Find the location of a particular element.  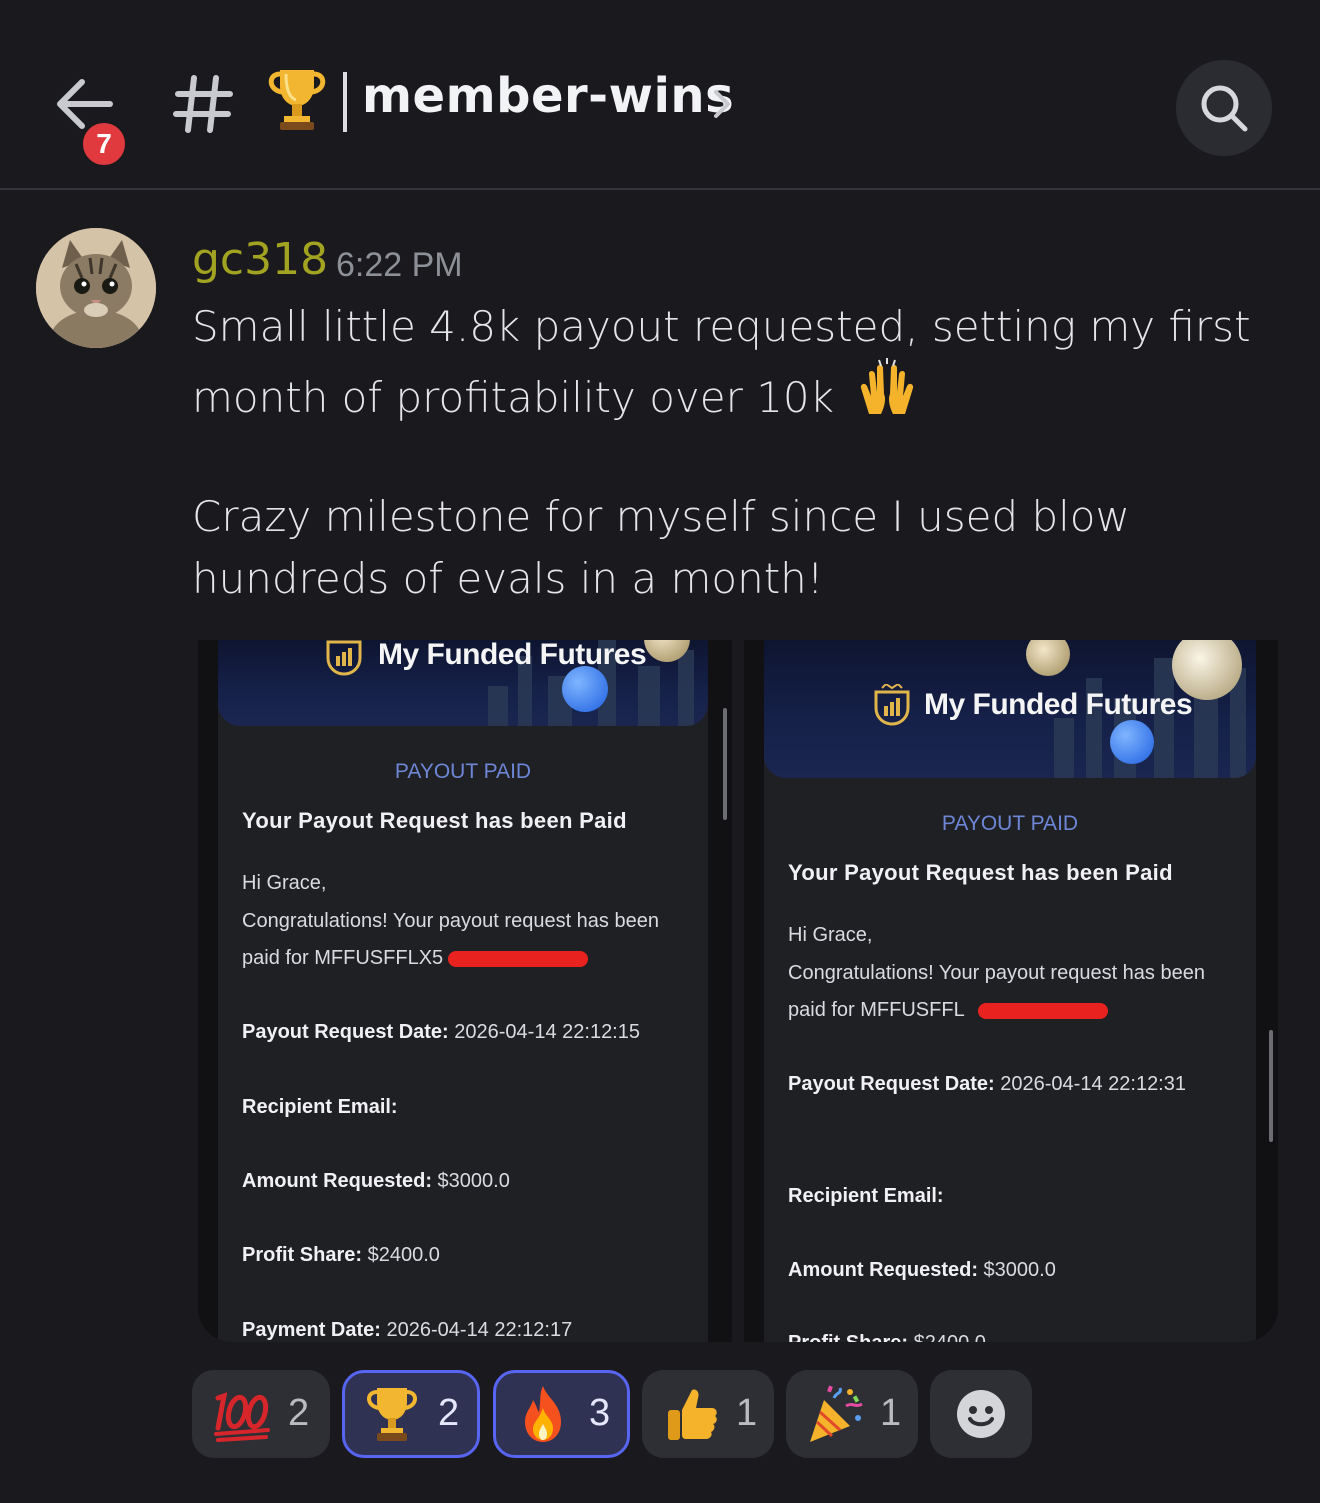

field-payment-date: Payment Date: 2026-04-14 22:12:17 is located at coordinates (407, 1330).